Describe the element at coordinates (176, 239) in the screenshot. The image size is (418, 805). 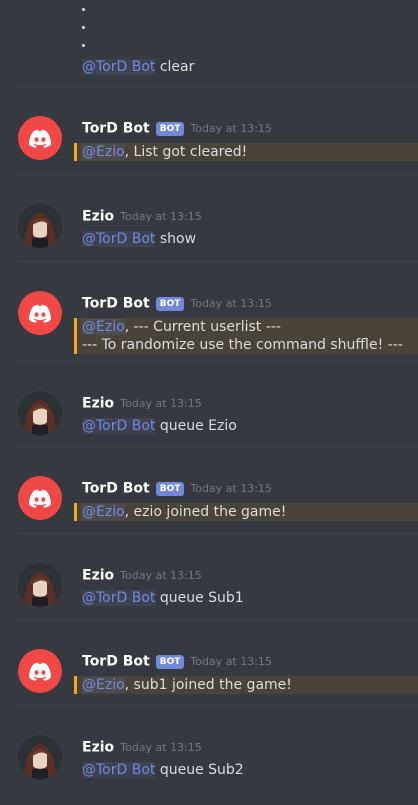
I see `message-text: show` at that location.